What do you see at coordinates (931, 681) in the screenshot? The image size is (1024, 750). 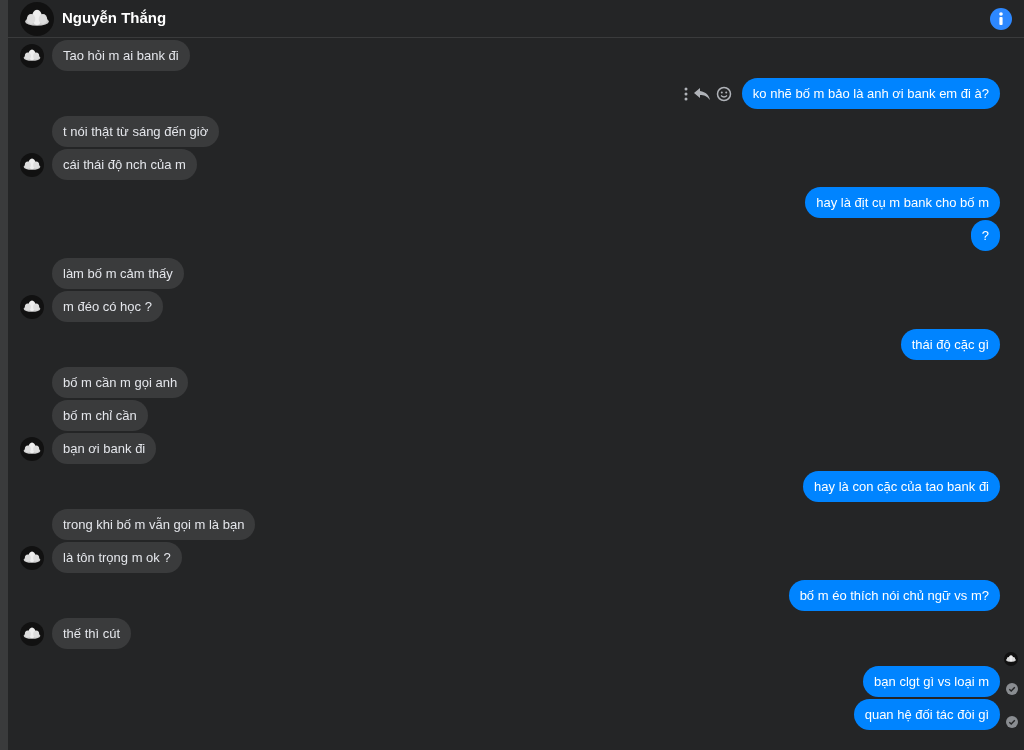 I see `message-bubble: bạn clgt gì vs loại m` at bounding box center [931, 681].